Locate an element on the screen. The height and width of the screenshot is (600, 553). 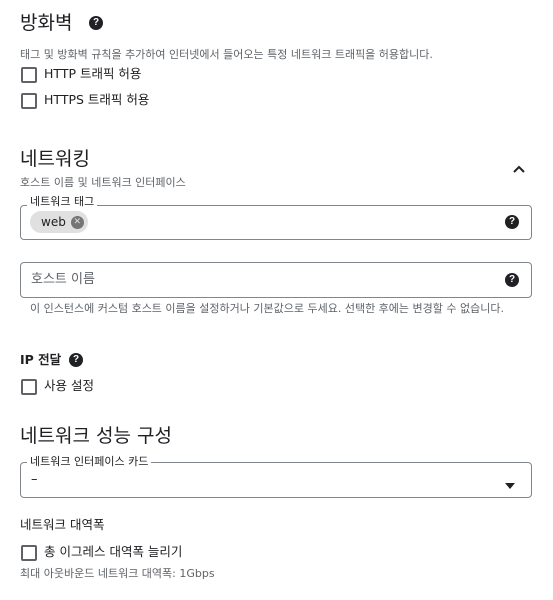
hostname-field is located at coordinates (276, 280).